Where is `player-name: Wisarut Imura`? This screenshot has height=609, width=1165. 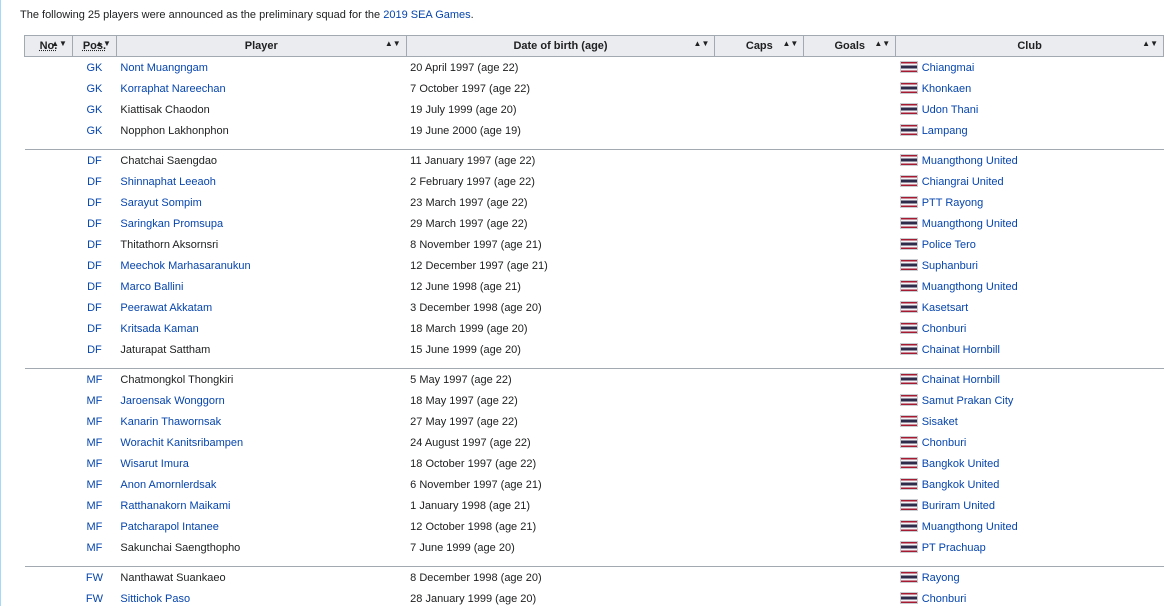 player-name: Wisarut Imura is located at coordinates (154, 464).